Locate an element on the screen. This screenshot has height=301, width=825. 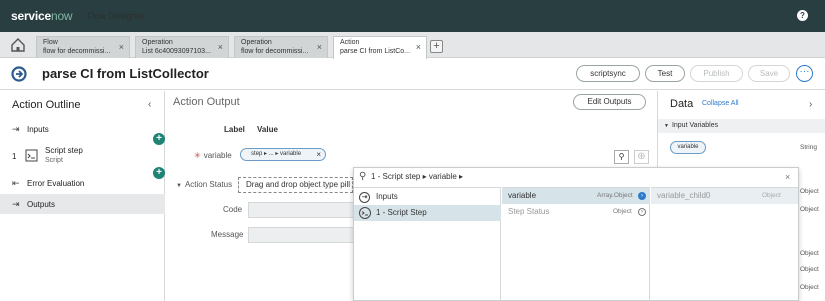
data-type-label: String is located at coordinates (808, 147).